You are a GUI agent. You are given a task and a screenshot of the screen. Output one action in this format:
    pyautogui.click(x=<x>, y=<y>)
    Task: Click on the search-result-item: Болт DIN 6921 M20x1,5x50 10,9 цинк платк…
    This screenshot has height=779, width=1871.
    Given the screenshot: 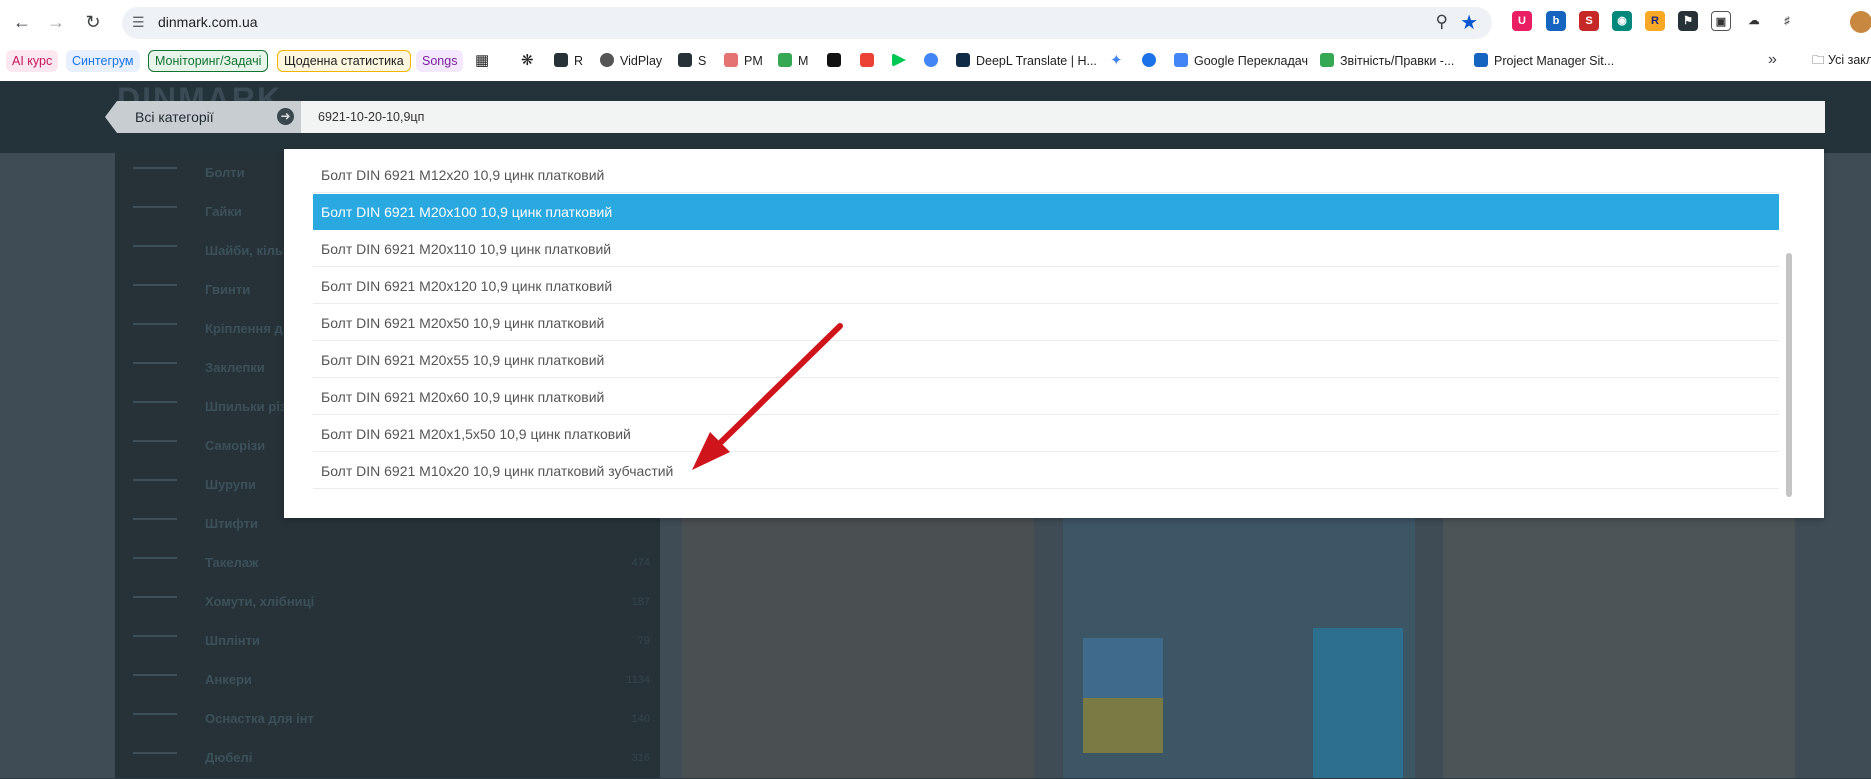 What is the action you would take?
    pyautogui.click(x=1046, y=434)
    